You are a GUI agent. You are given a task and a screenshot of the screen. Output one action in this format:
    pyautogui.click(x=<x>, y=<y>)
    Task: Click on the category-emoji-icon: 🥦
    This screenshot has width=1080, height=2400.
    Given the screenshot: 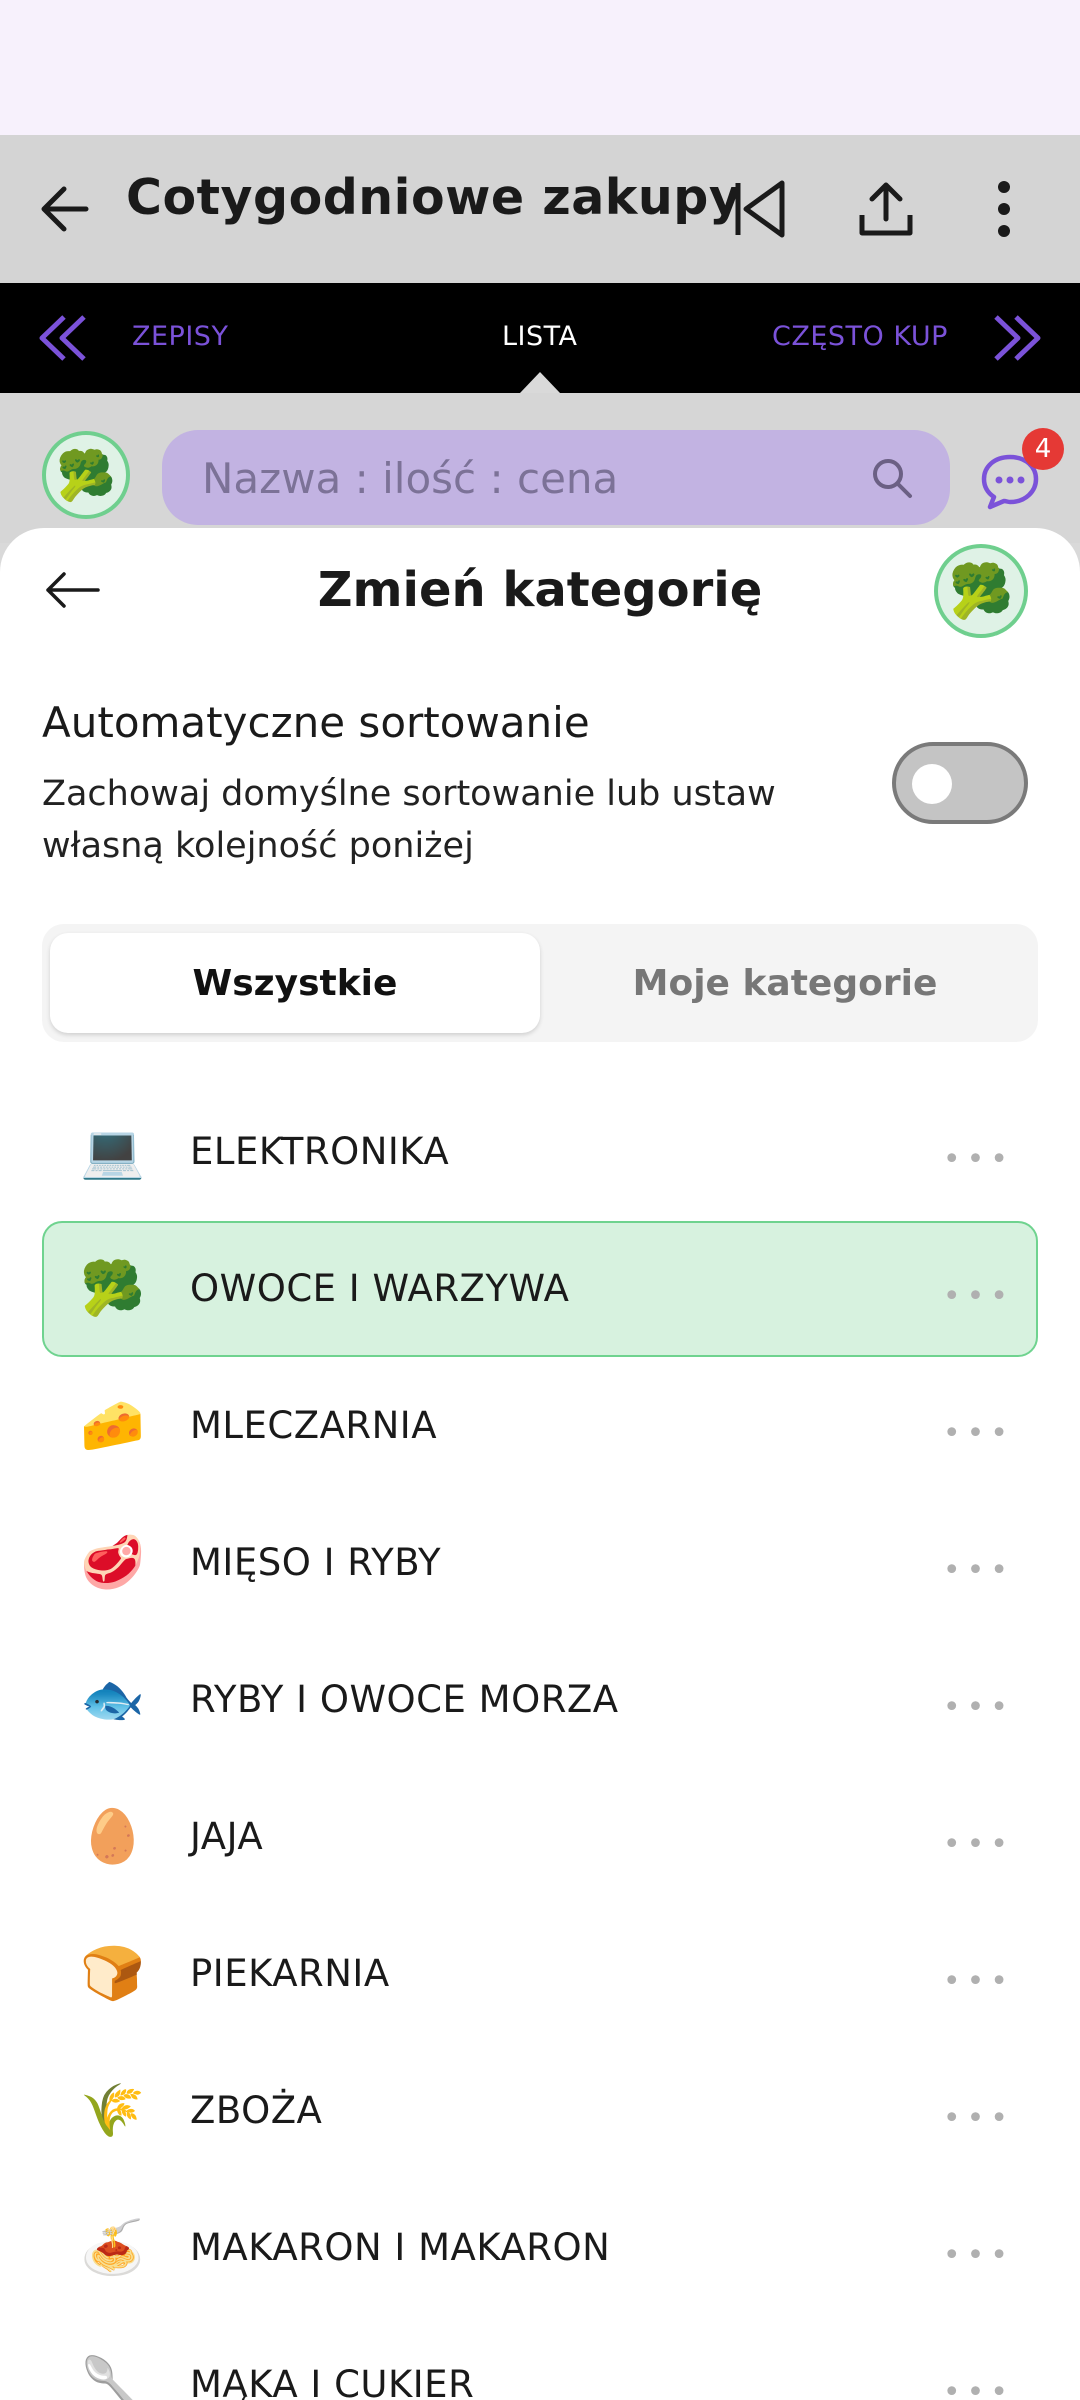 What is the action you would take?
    pyautogui.click(x=112, y=1289)
    